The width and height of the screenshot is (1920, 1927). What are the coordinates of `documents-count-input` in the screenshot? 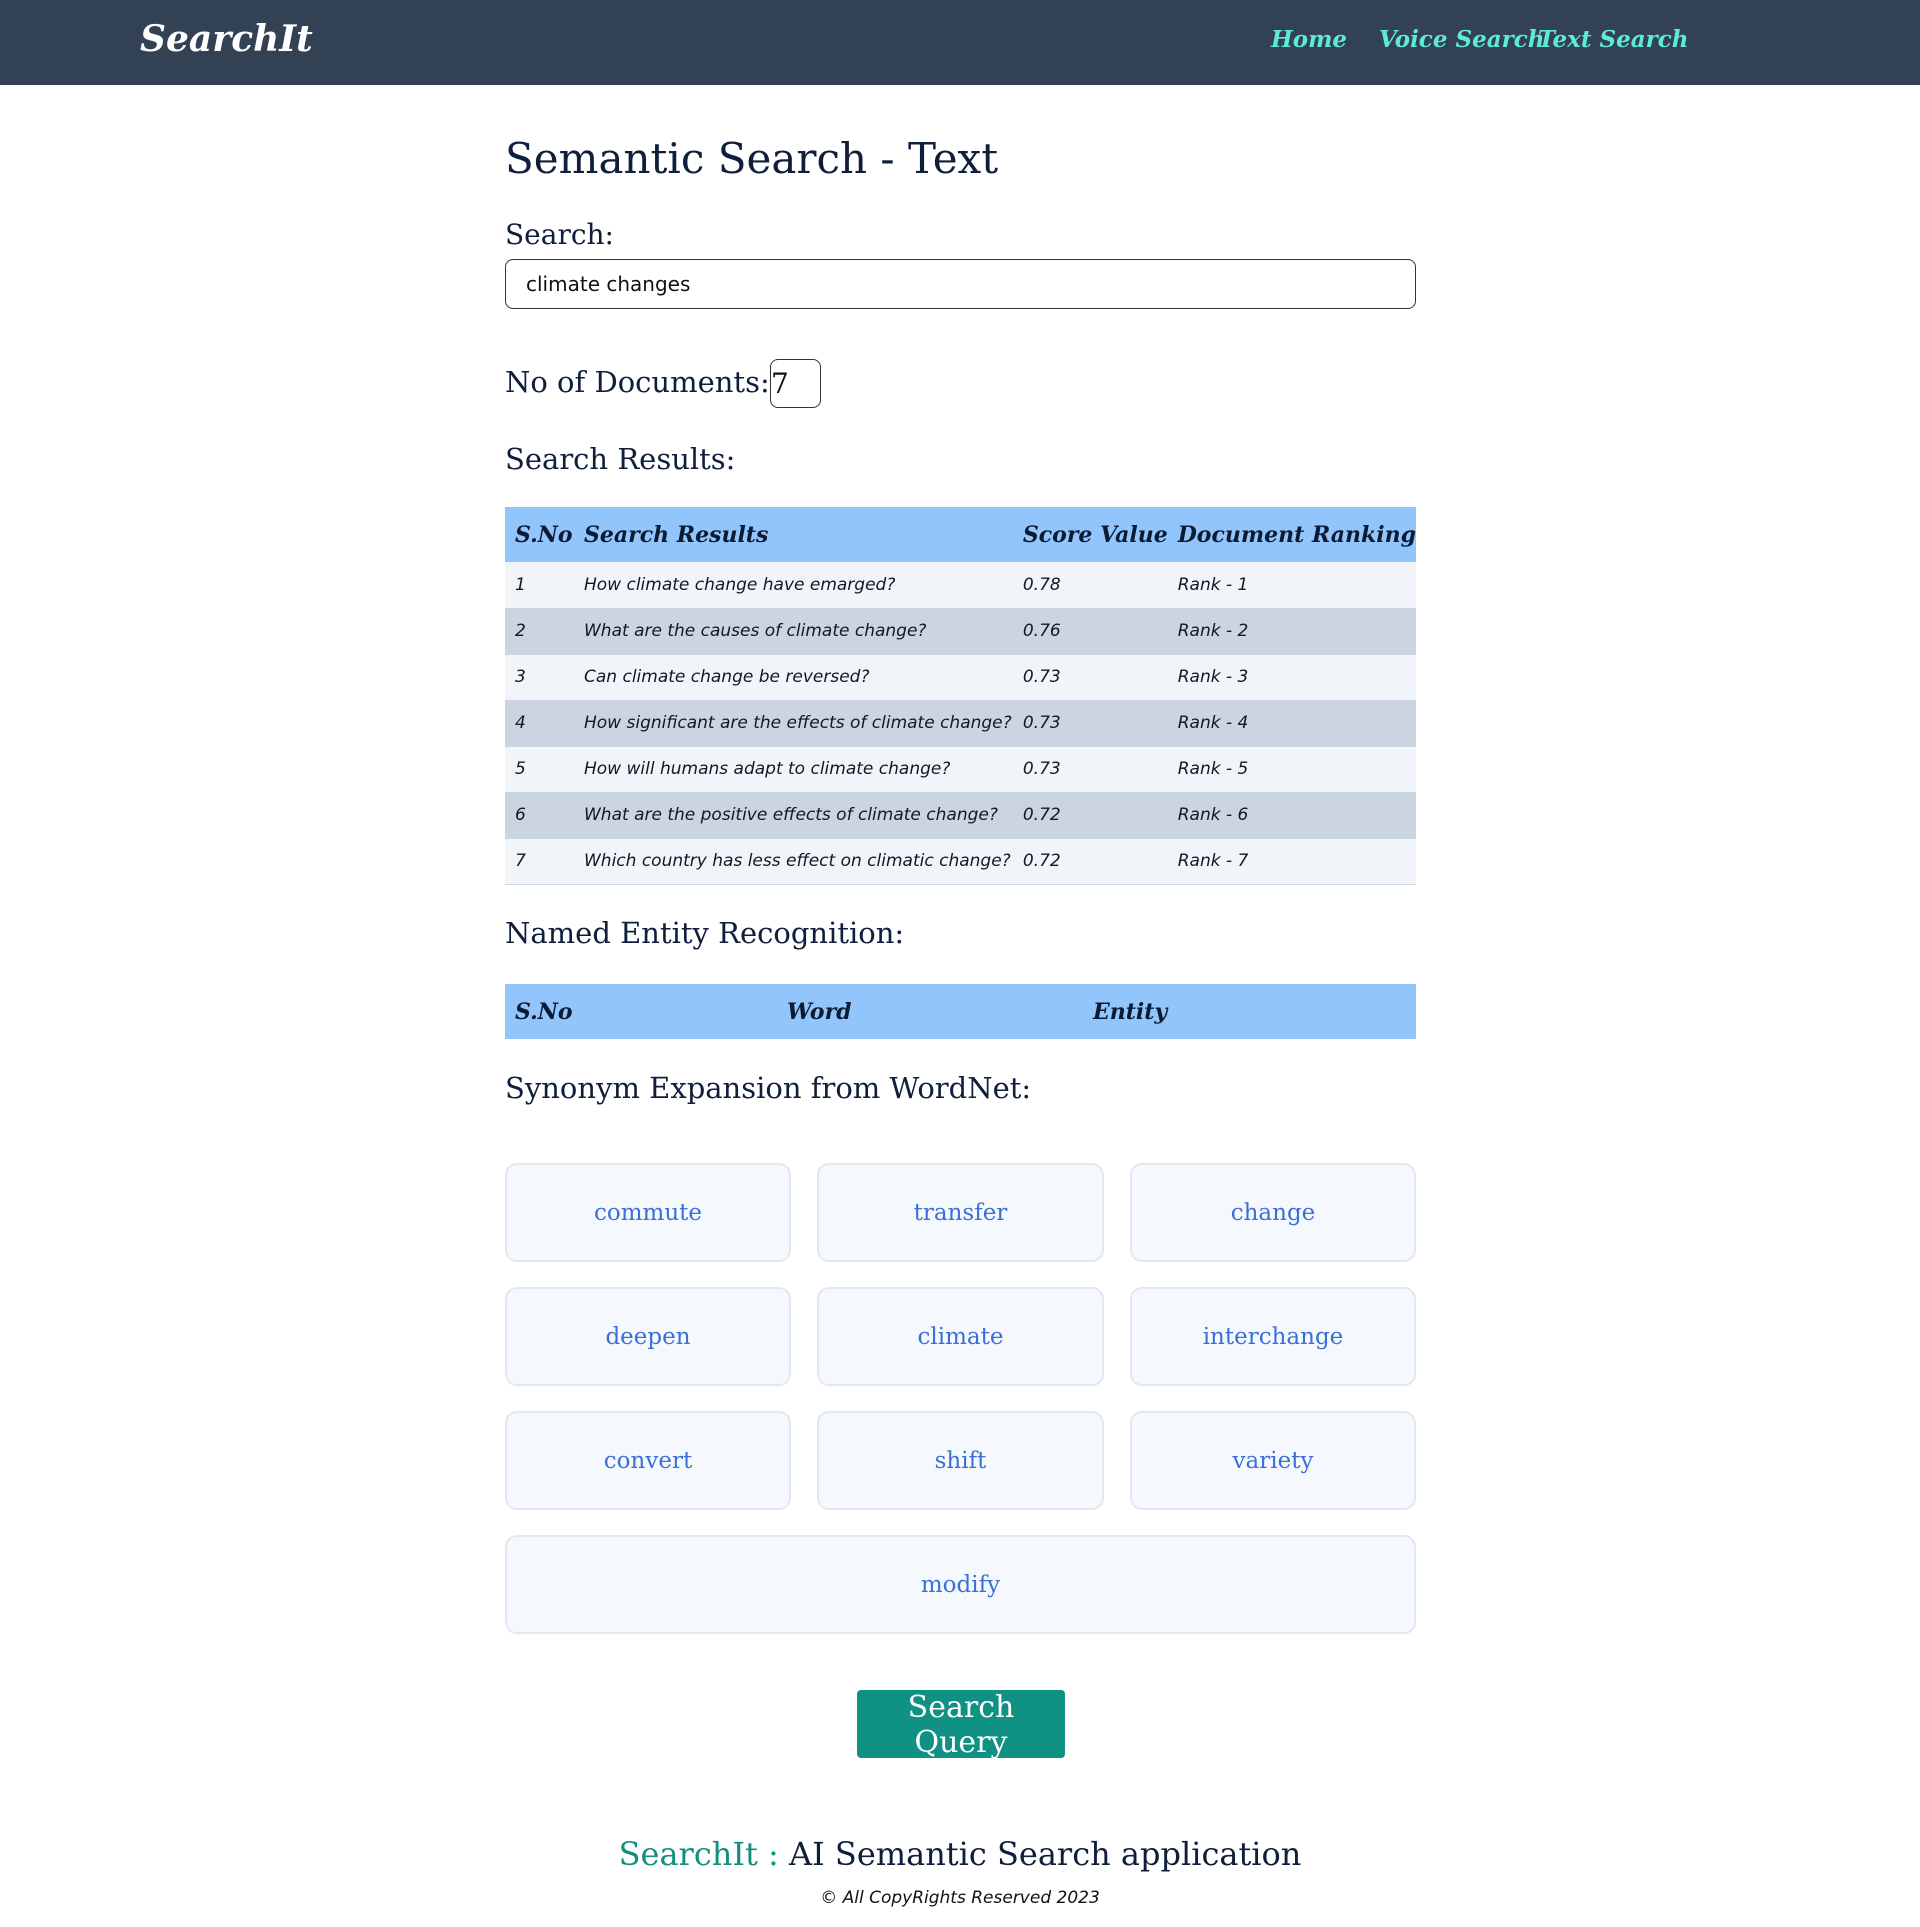 It's located at (795, 383).